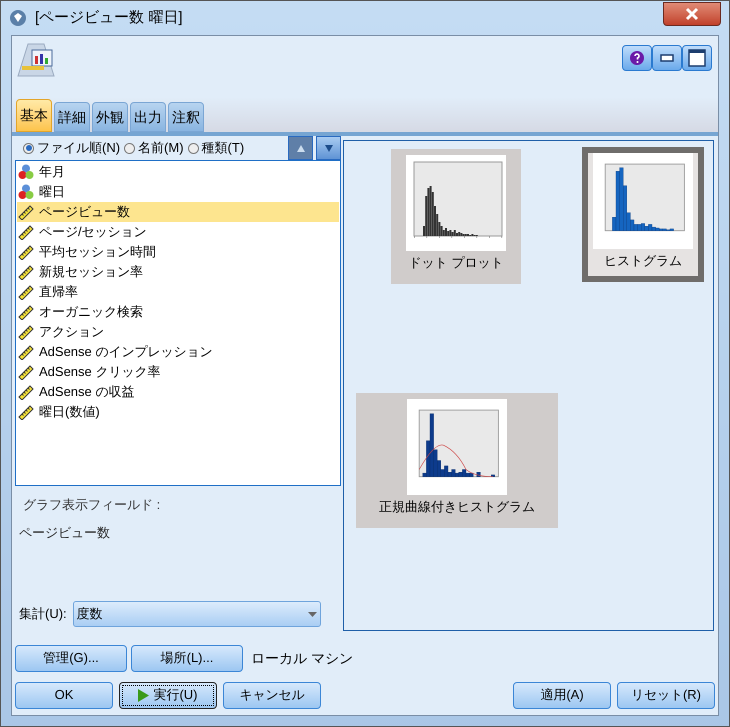 The height and width of the screenshot is (727, 730). What do you see at coordinates (272, 695) in the screenshot?
I see `dialog-button: キャンセル` at bounding box center [272, 695].